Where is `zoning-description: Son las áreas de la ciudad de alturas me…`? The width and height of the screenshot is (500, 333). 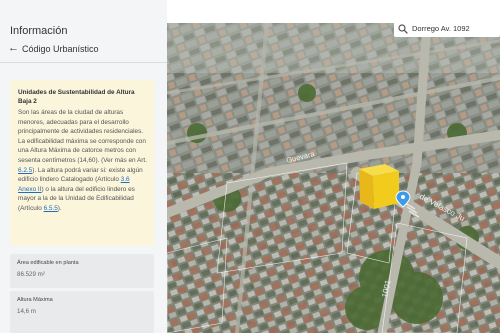
zoning-description: Son las áreas de la ciudad de alturas me… is located at coordinates (83, 161).